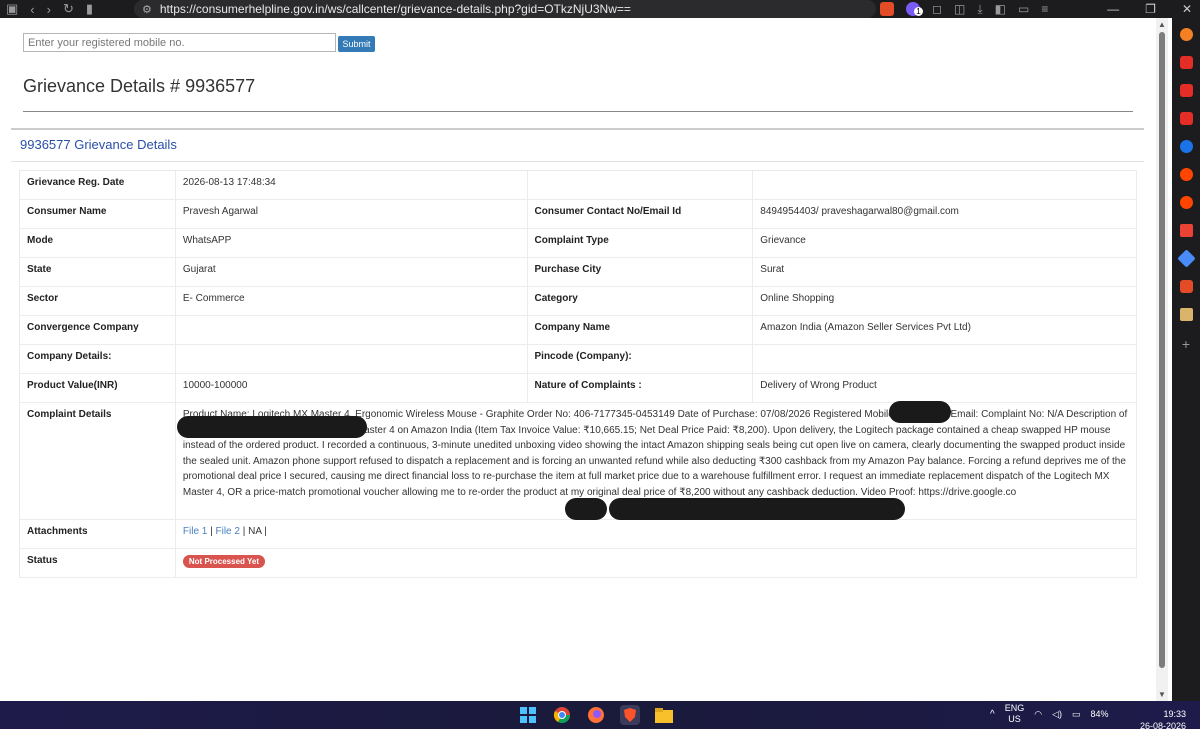 The height and width of the screenshot is (732, 1200). What do you see at coordinates (12, 9) in the screenshot?
I see `tabs-icon: ▣` at bounding box center [12, 9].